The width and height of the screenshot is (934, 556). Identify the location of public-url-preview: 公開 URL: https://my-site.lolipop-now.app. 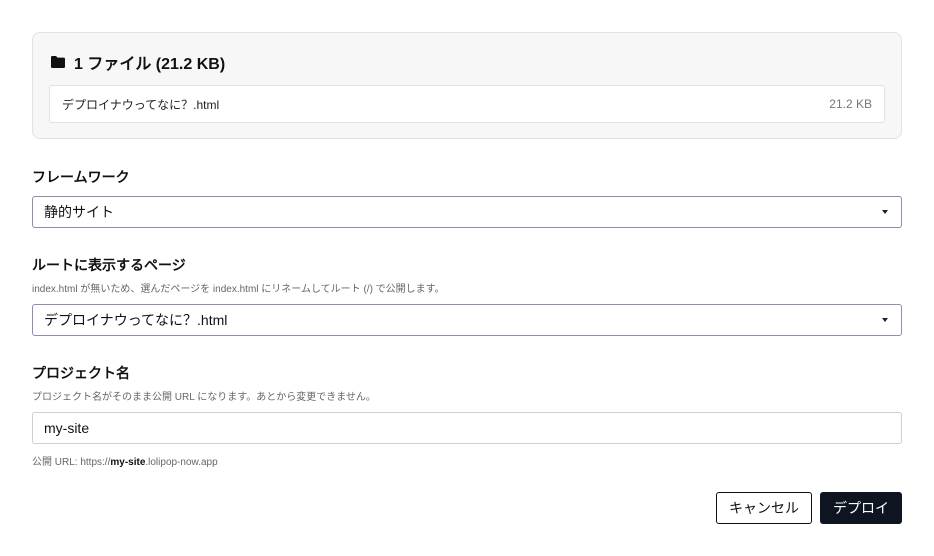
(125, 460).